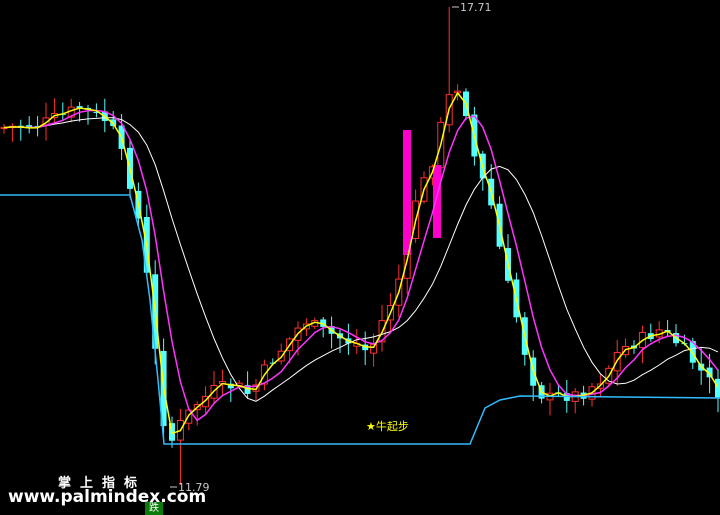 This screenshot has height=515, width=720. Describe the element at coordinates (154, 508) in the screenshot. I see `fall-marker-badge: 跌` at that location.